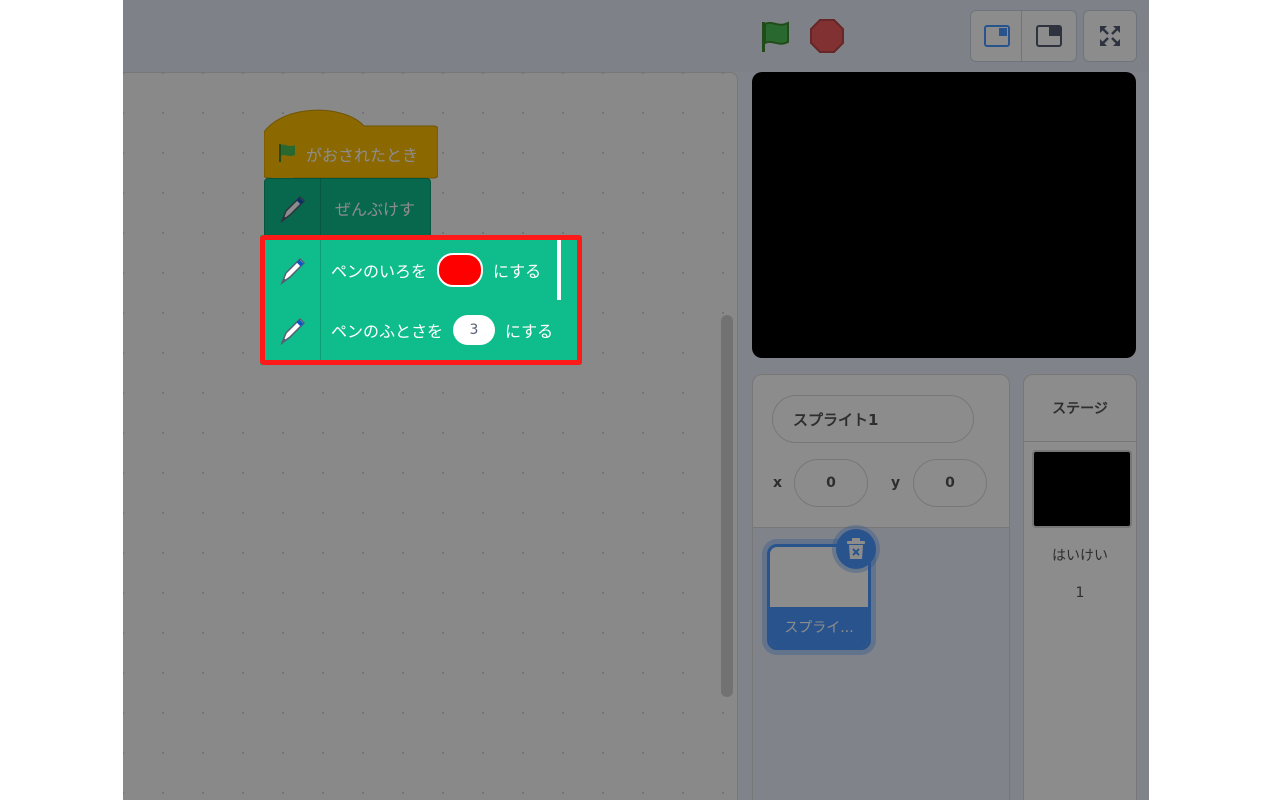 The image size is (1280, 800). I want to click on clear-block-label: ぜんぶけす, so click(375, 209).